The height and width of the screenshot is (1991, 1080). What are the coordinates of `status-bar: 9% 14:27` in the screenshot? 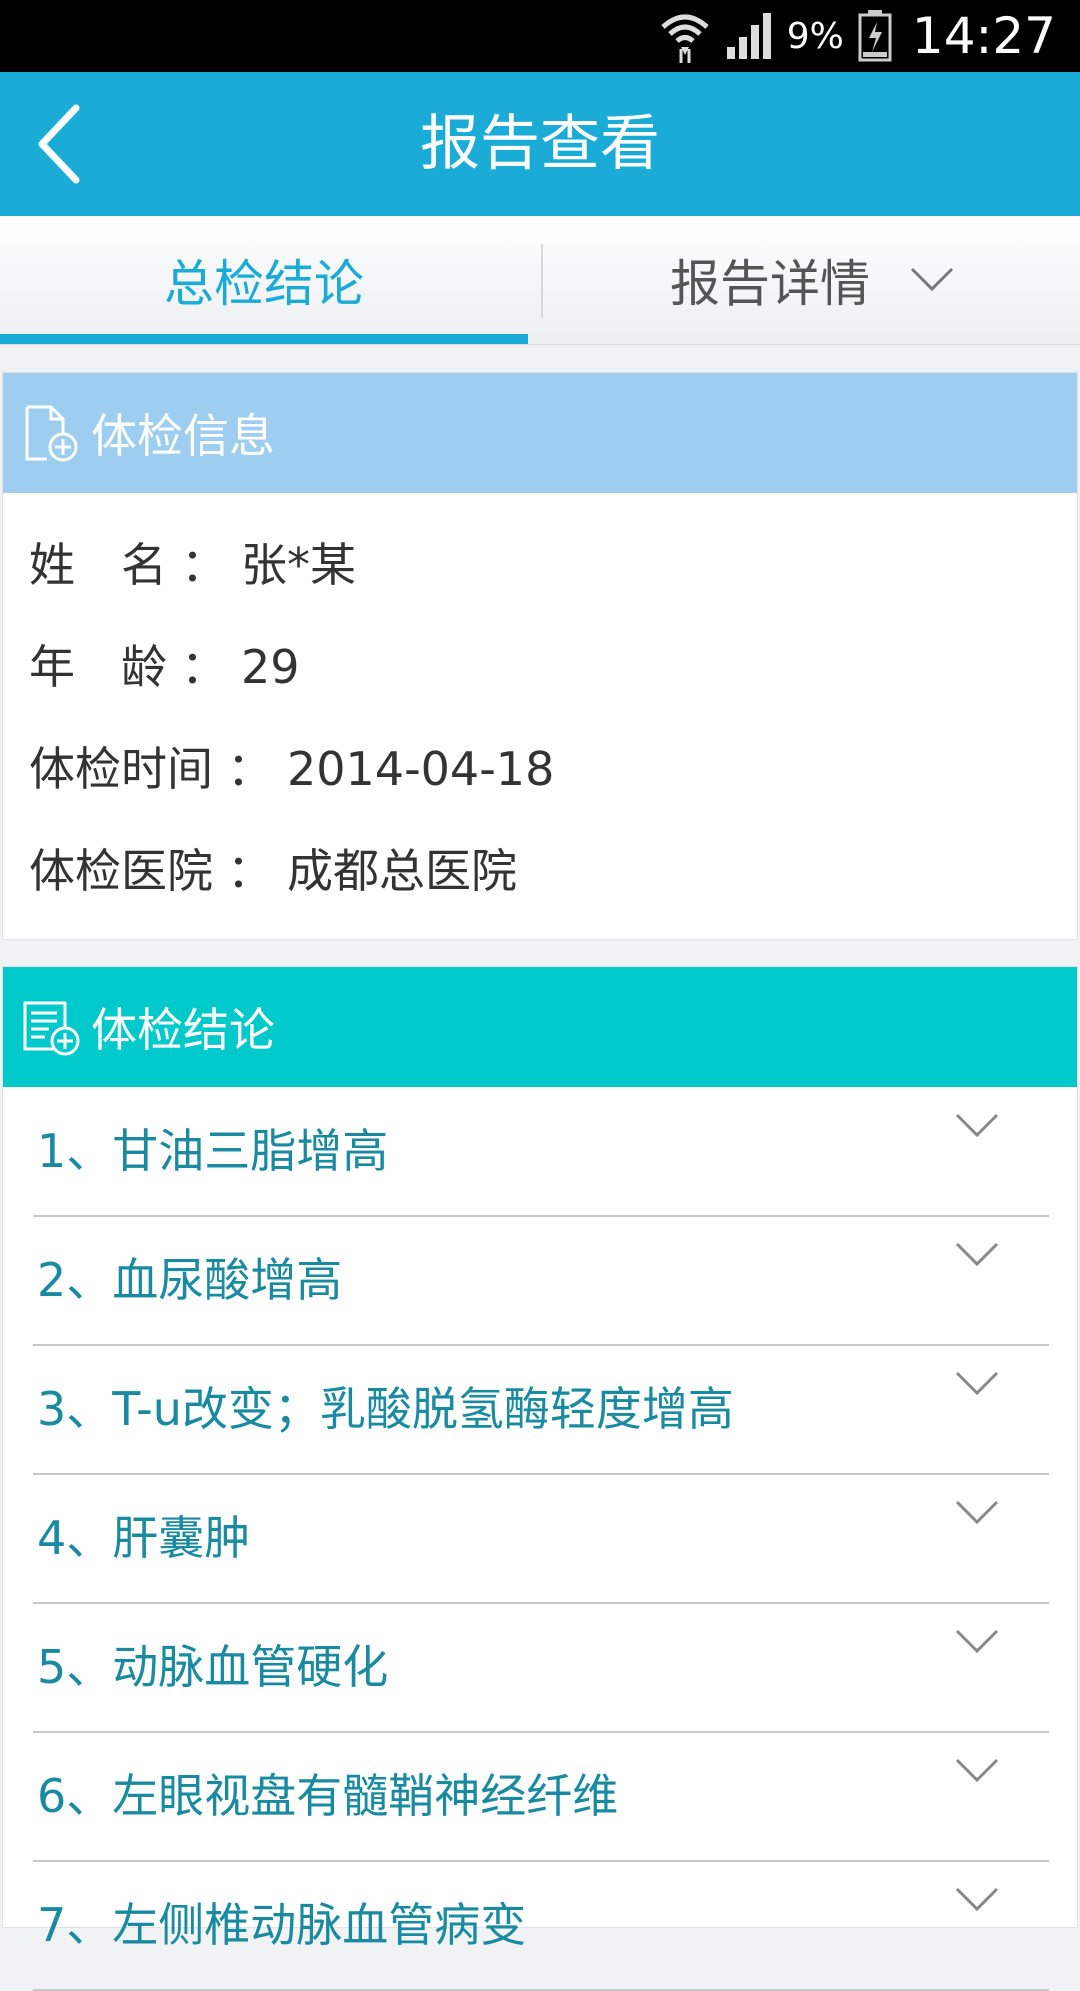 It's located at (540, 36).